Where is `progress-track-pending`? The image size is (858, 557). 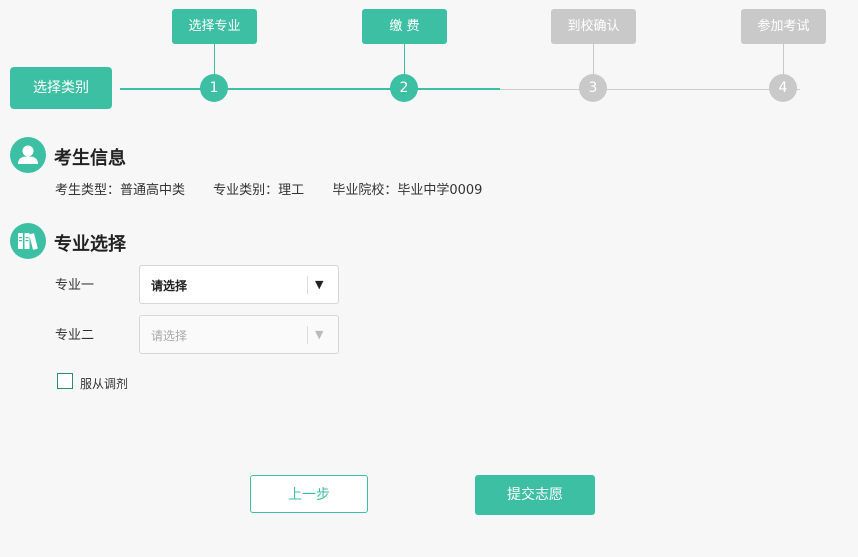
progress-track-pending is located at coordinates (650, 89).